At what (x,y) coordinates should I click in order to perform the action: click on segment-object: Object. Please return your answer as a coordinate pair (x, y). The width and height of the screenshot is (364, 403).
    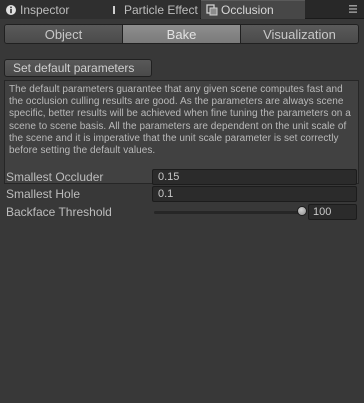
    Looking at the image, I should click on (64, 34).